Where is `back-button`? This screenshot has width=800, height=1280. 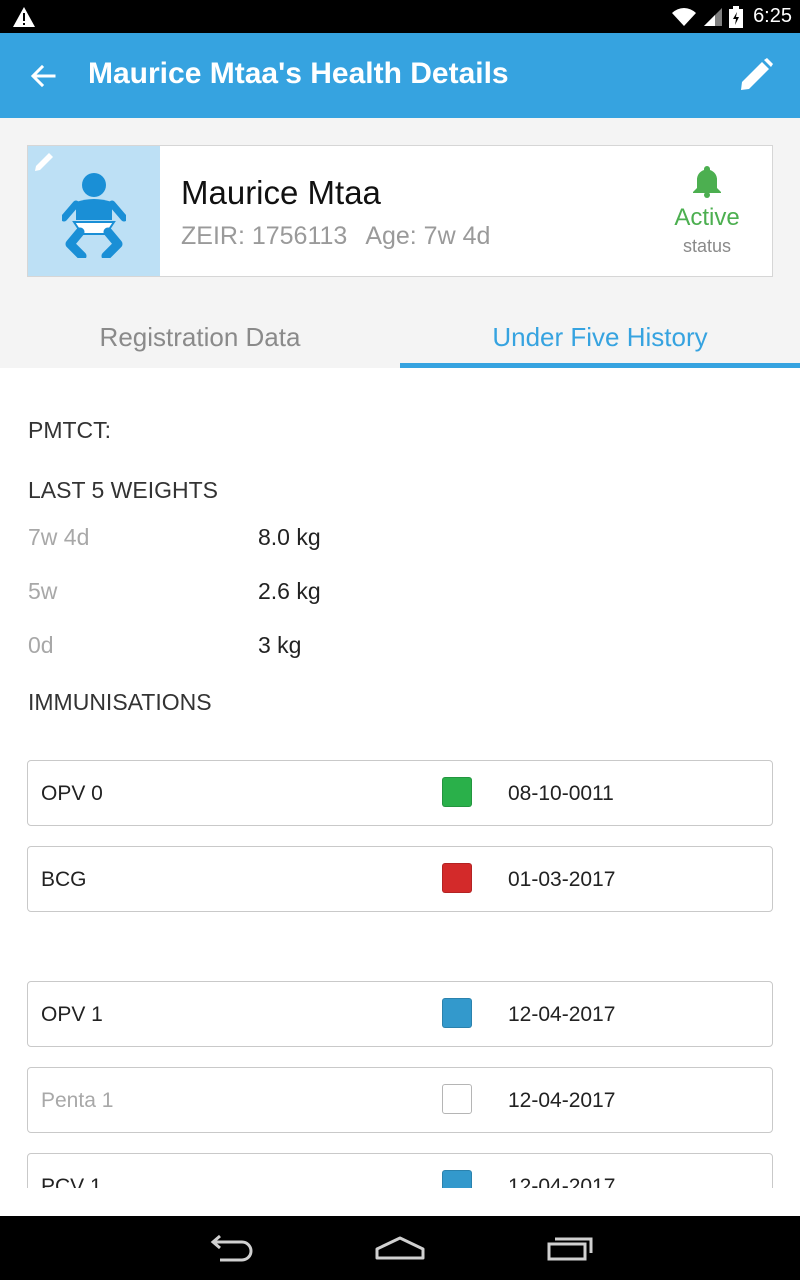 back-button is located at coordinates (43, 76).